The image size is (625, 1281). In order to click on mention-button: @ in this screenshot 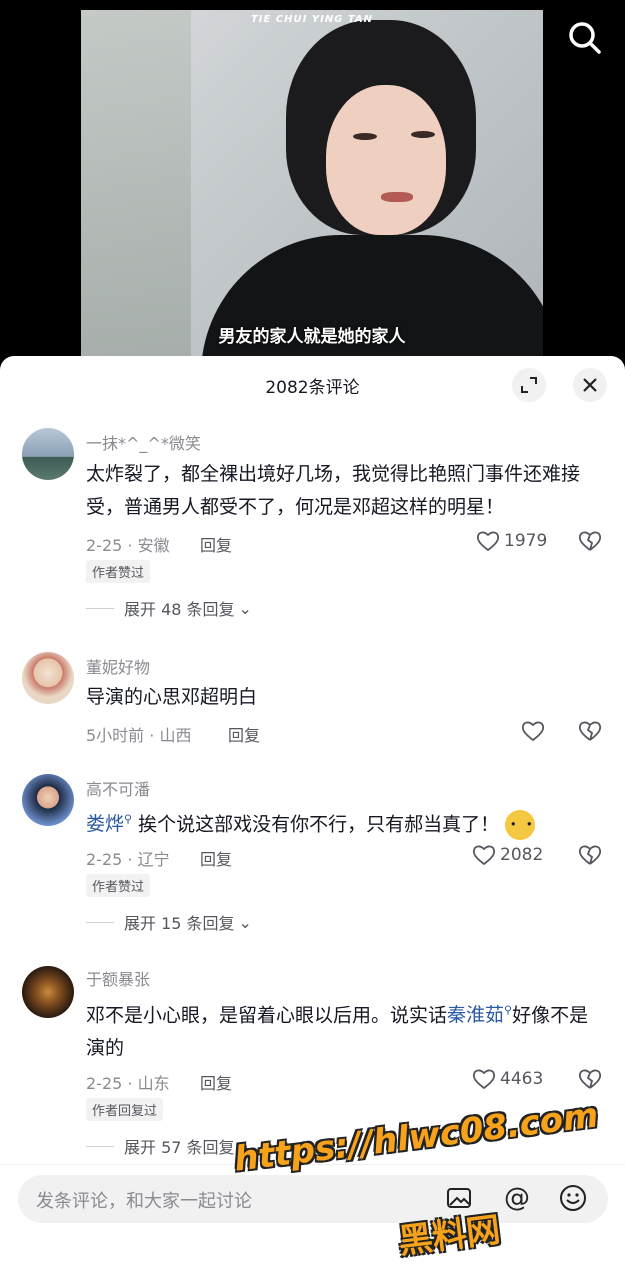, I will do `click(517, 1198)`.